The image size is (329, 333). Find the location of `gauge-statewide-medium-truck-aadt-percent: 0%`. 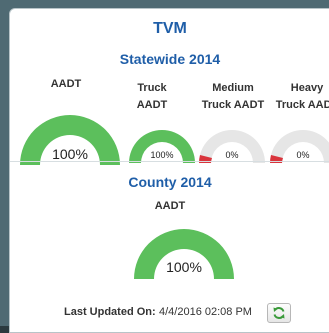

gauge-statewide-medium-truck-aadt-percent: 0% is located at coordinates (232, 155).